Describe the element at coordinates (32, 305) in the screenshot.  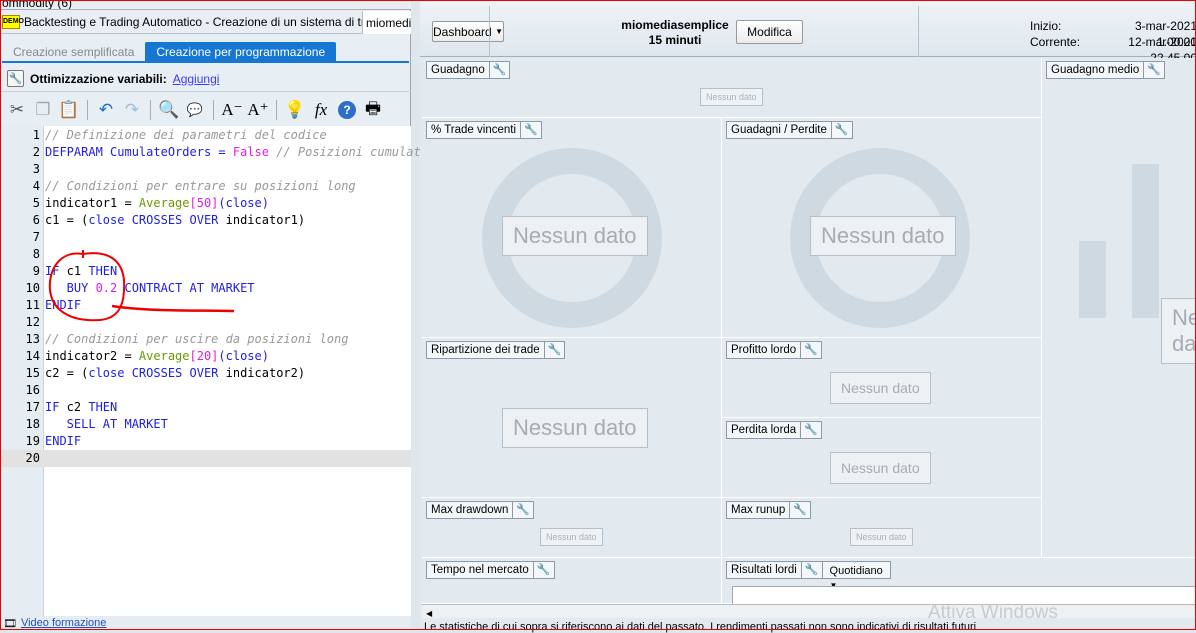
I see `line-number: 11` at that location.